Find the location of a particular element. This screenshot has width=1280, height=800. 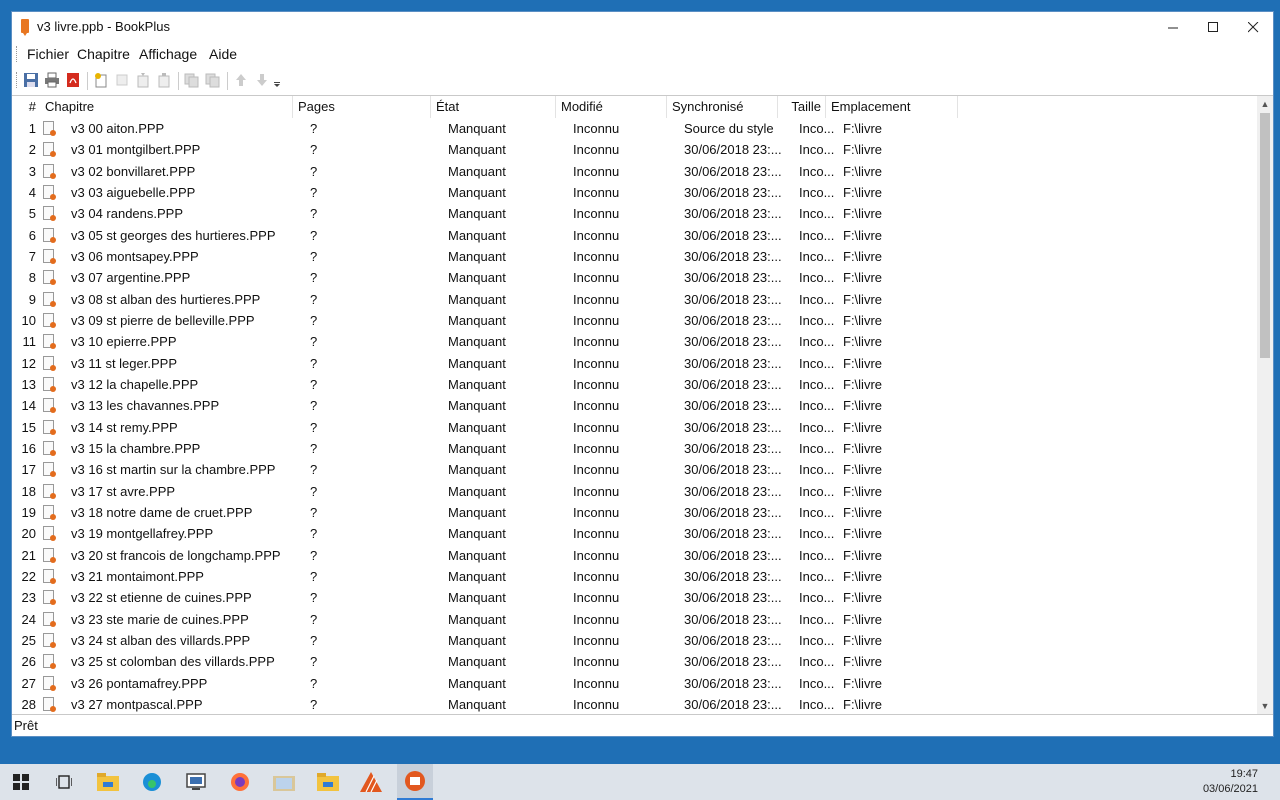

add-chapter-icon is located at coordinates (101, 80).